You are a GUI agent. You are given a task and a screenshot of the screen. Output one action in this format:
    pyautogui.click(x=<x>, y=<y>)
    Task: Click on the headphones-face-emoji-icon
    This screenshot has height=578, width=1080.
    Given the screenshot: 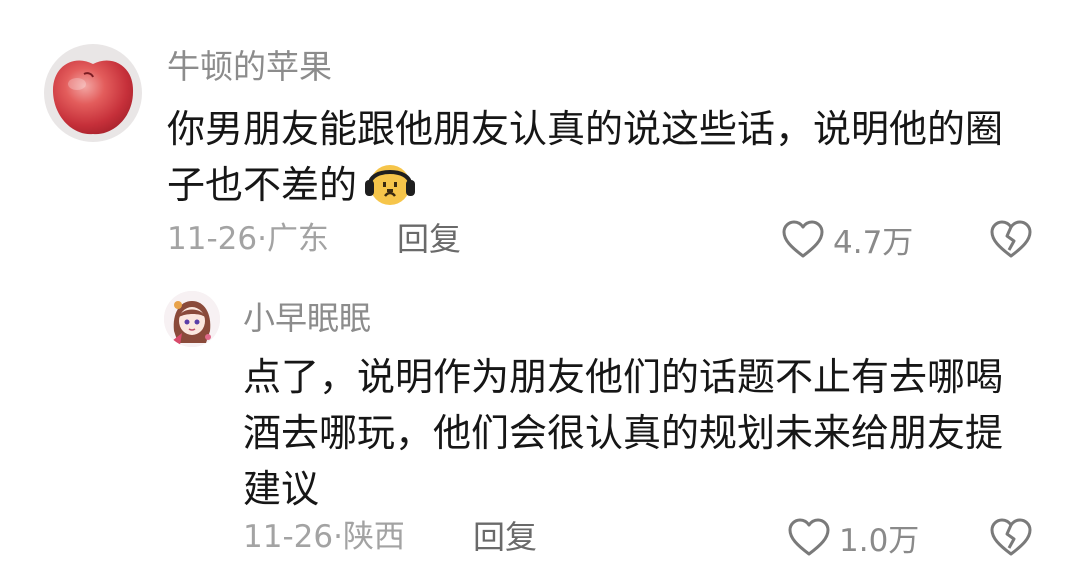 What is the action you would take?
    pyautogui.click(x=390, y=183)
    